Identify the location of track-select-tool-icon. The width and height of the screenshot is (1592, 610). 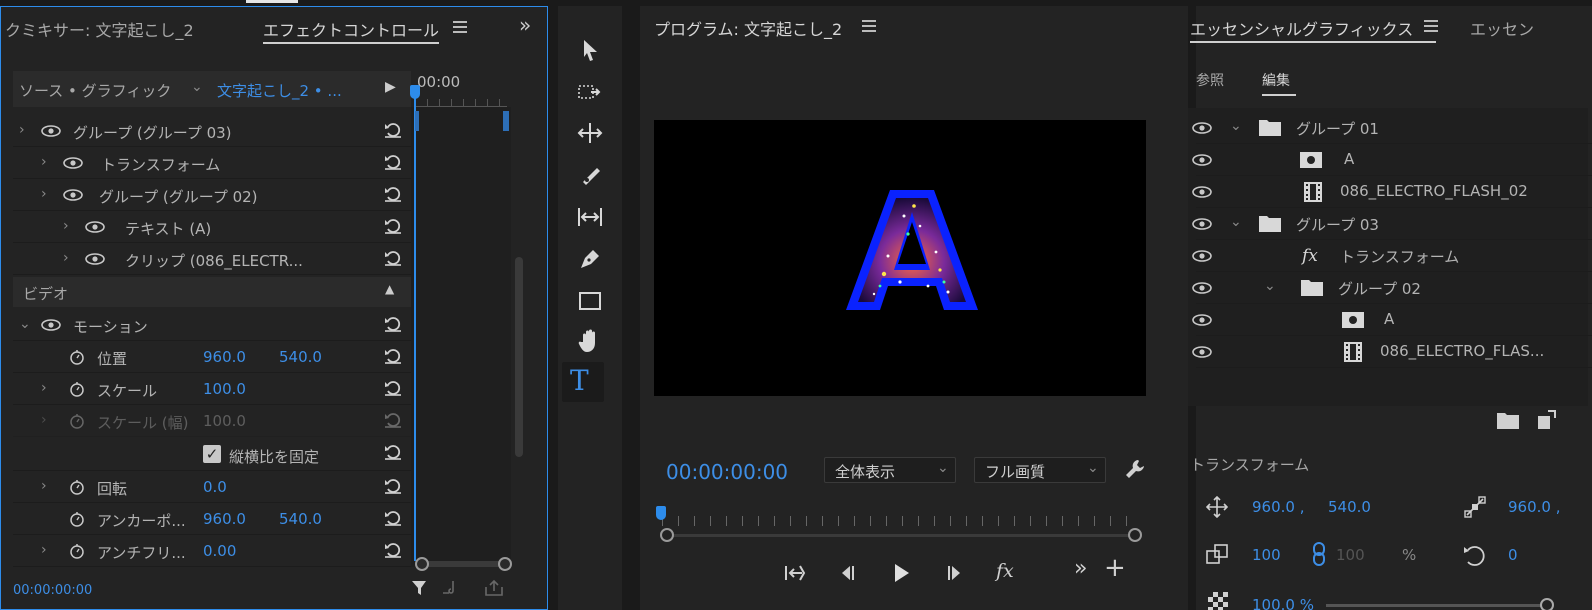
(590, 93).